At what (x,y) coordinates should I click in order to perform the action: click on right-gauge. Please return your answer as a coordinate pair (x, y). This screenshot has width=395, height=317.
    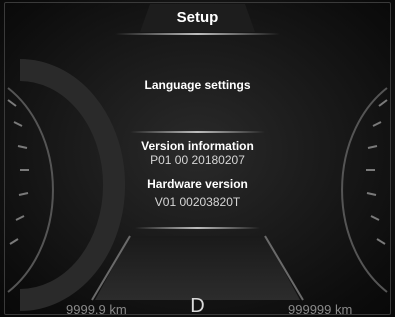
    Looking at the image, I should click on (364, 190).